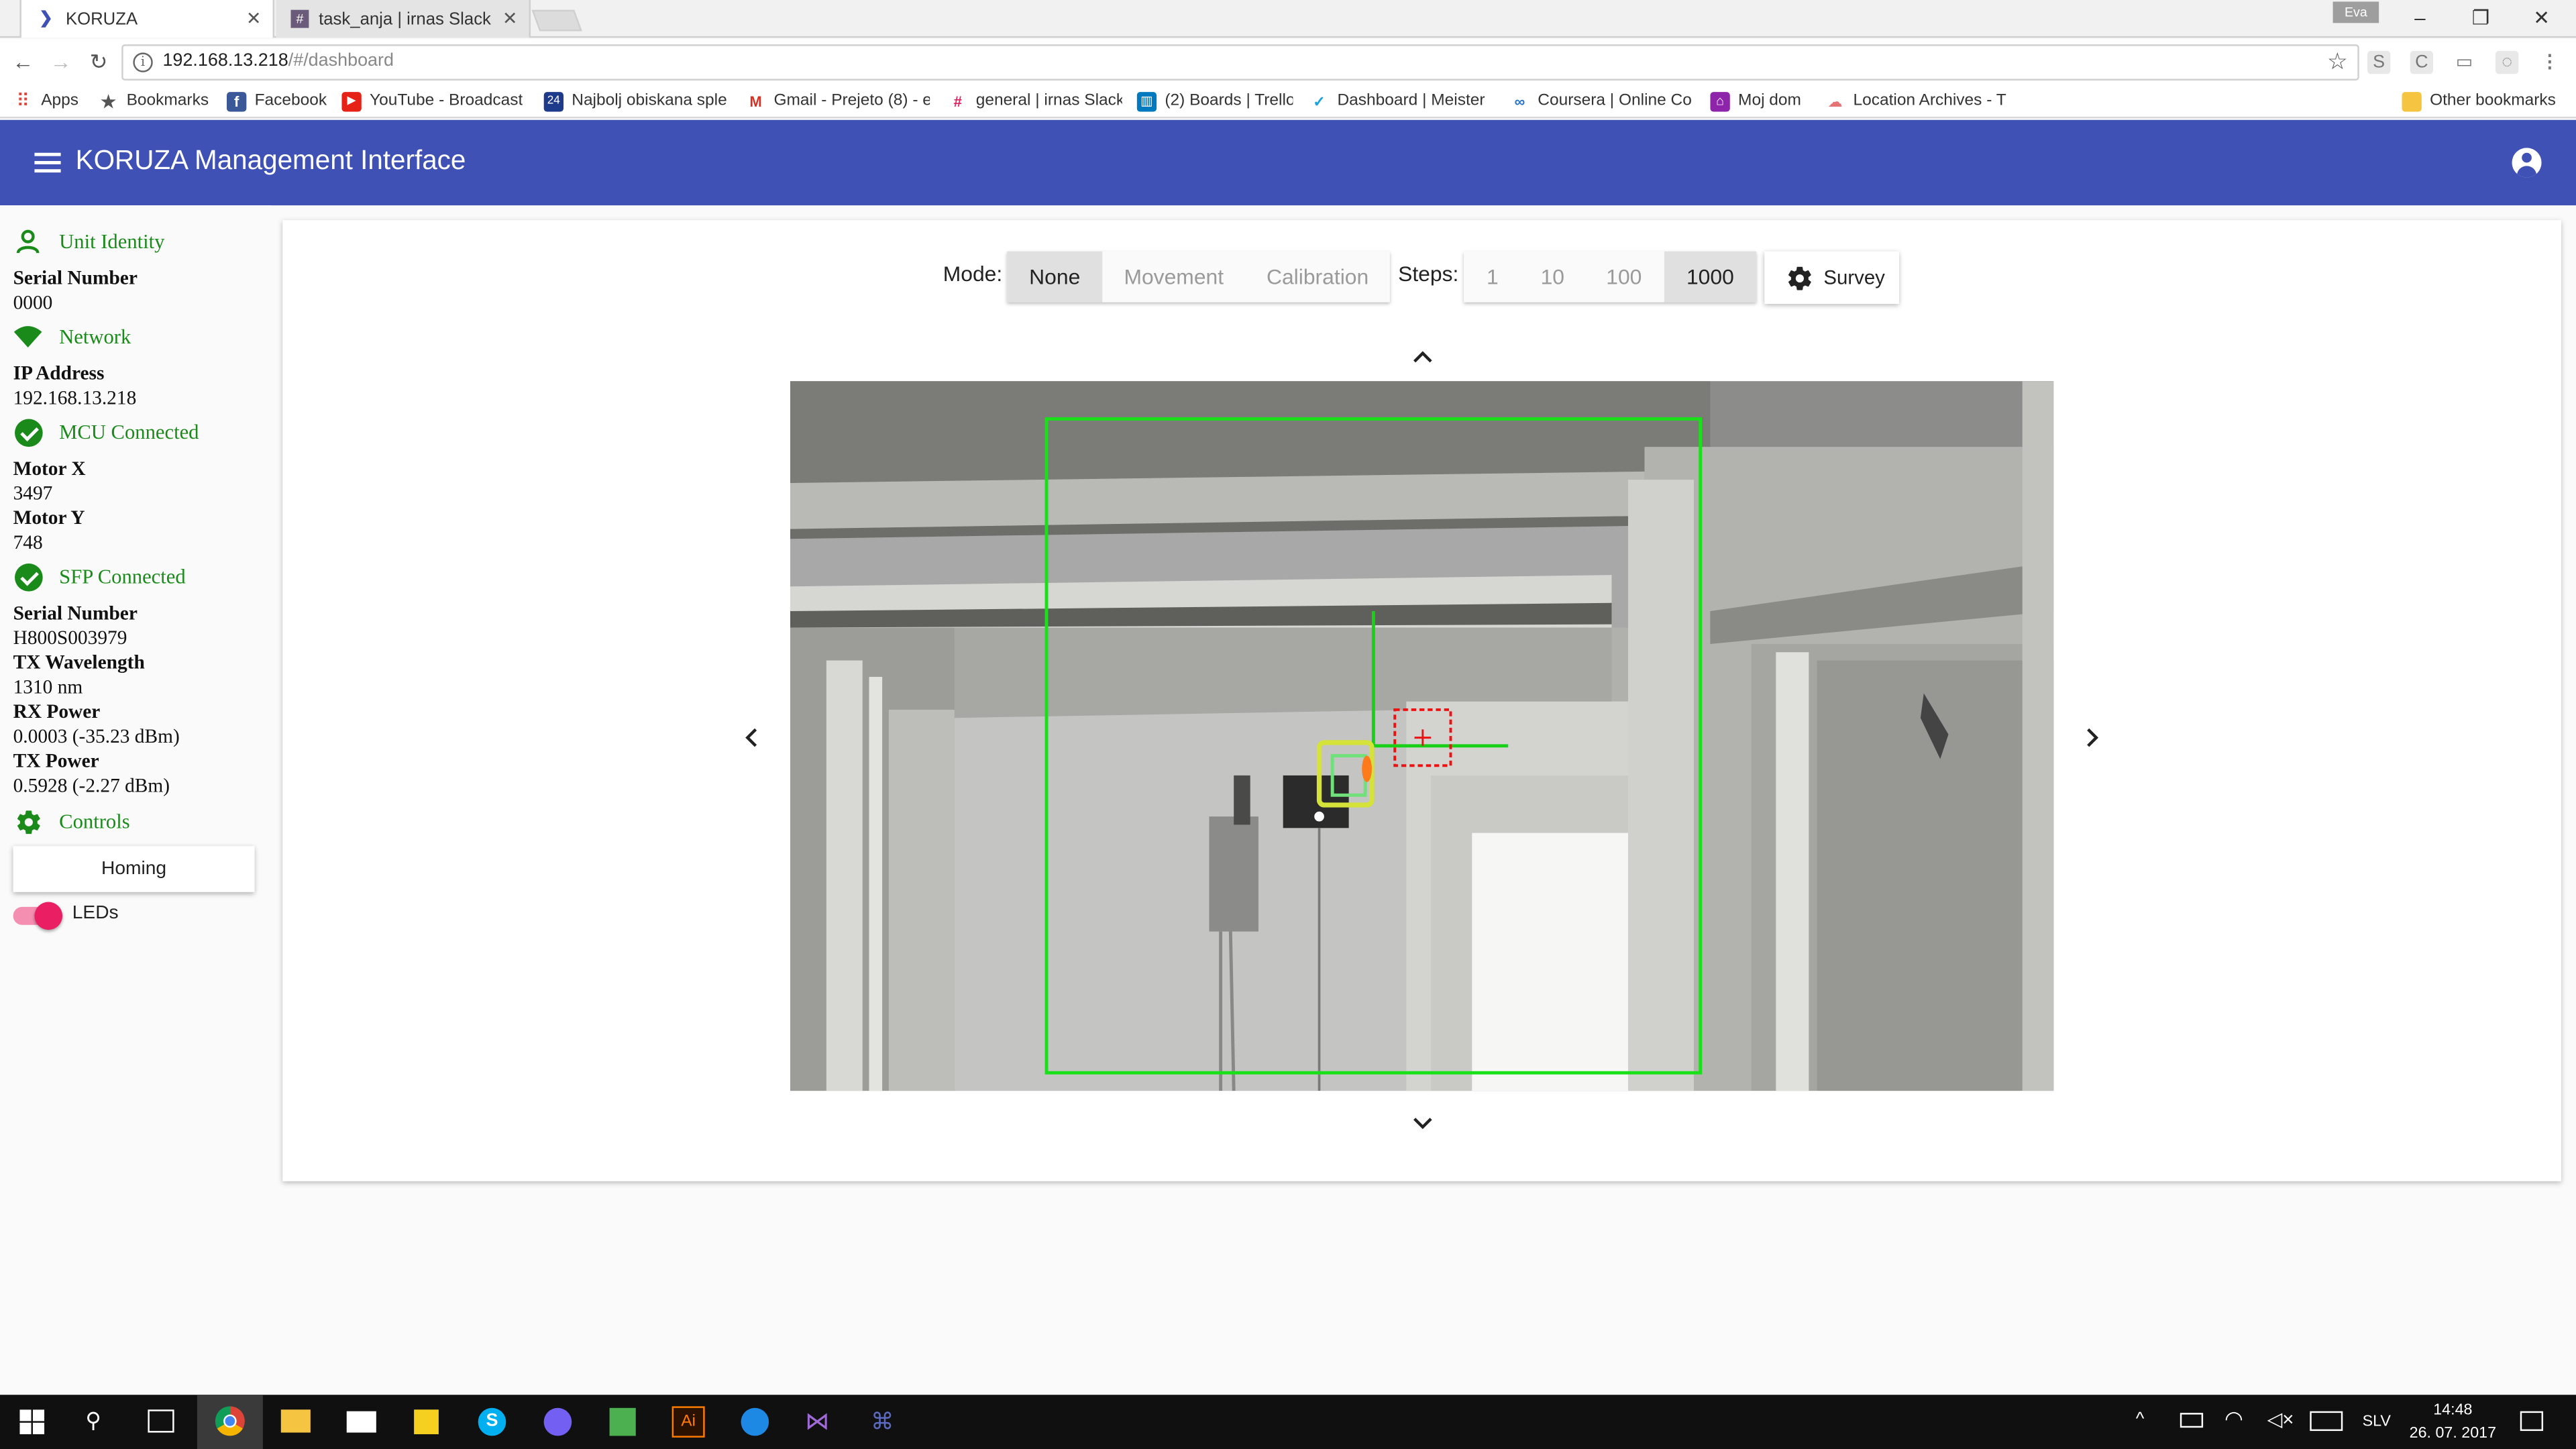 The image size is (2576, 1449). I want to click on url-host: 192.168.13.218, so click(225, 60).